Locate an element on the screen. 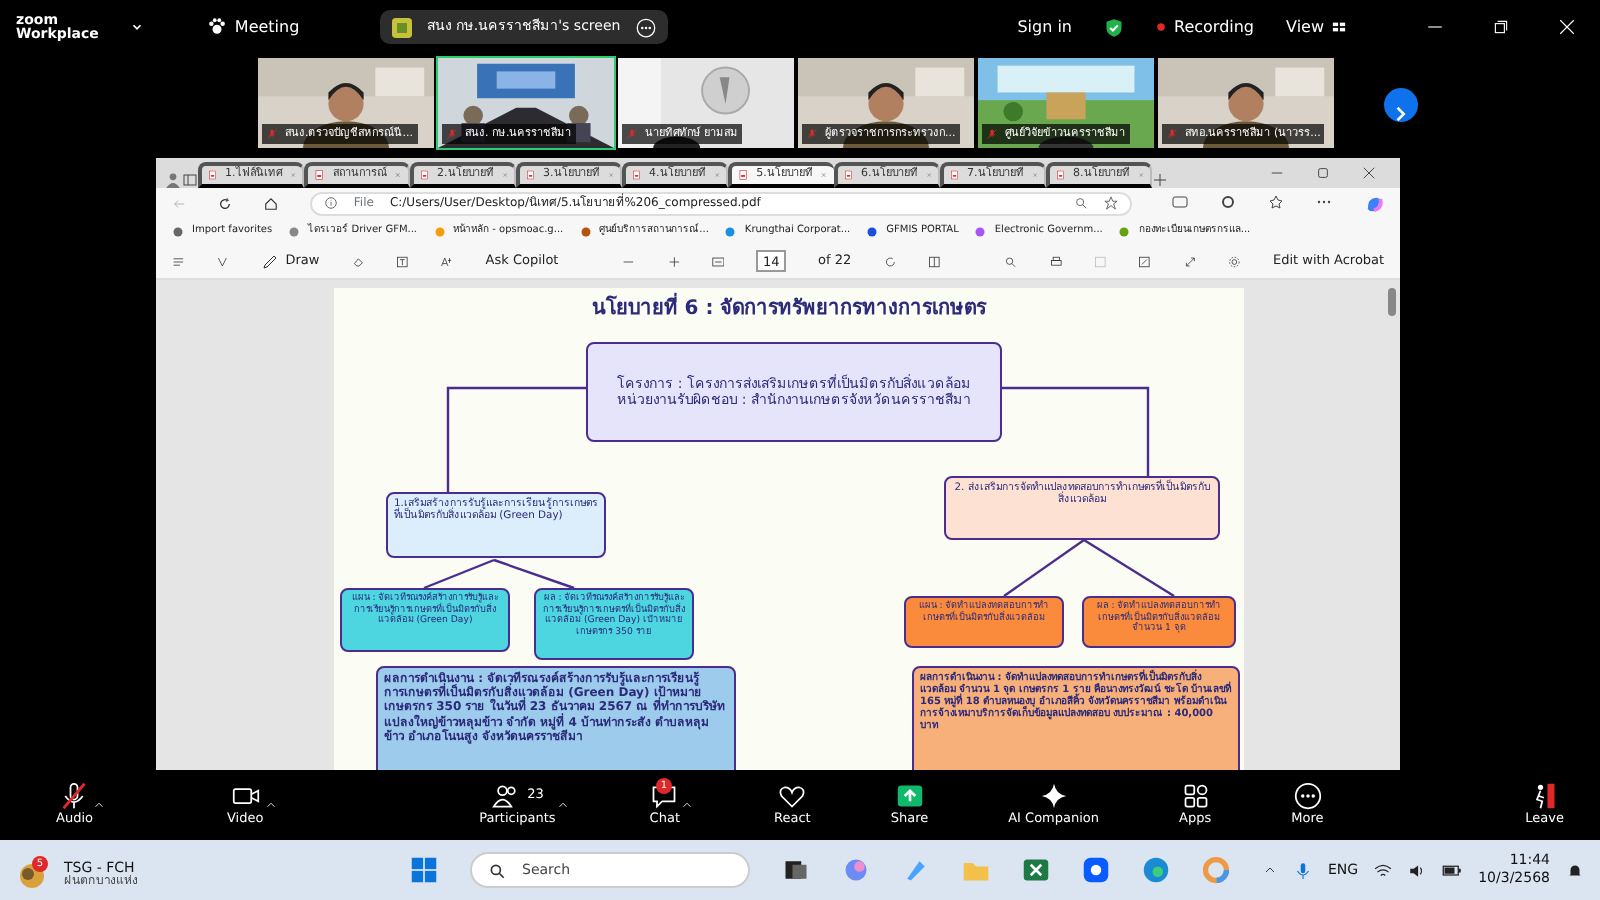 The height and width of the screenshot is (900, 1600). meeting-label: Meeting is located at coordinates (267, 27).